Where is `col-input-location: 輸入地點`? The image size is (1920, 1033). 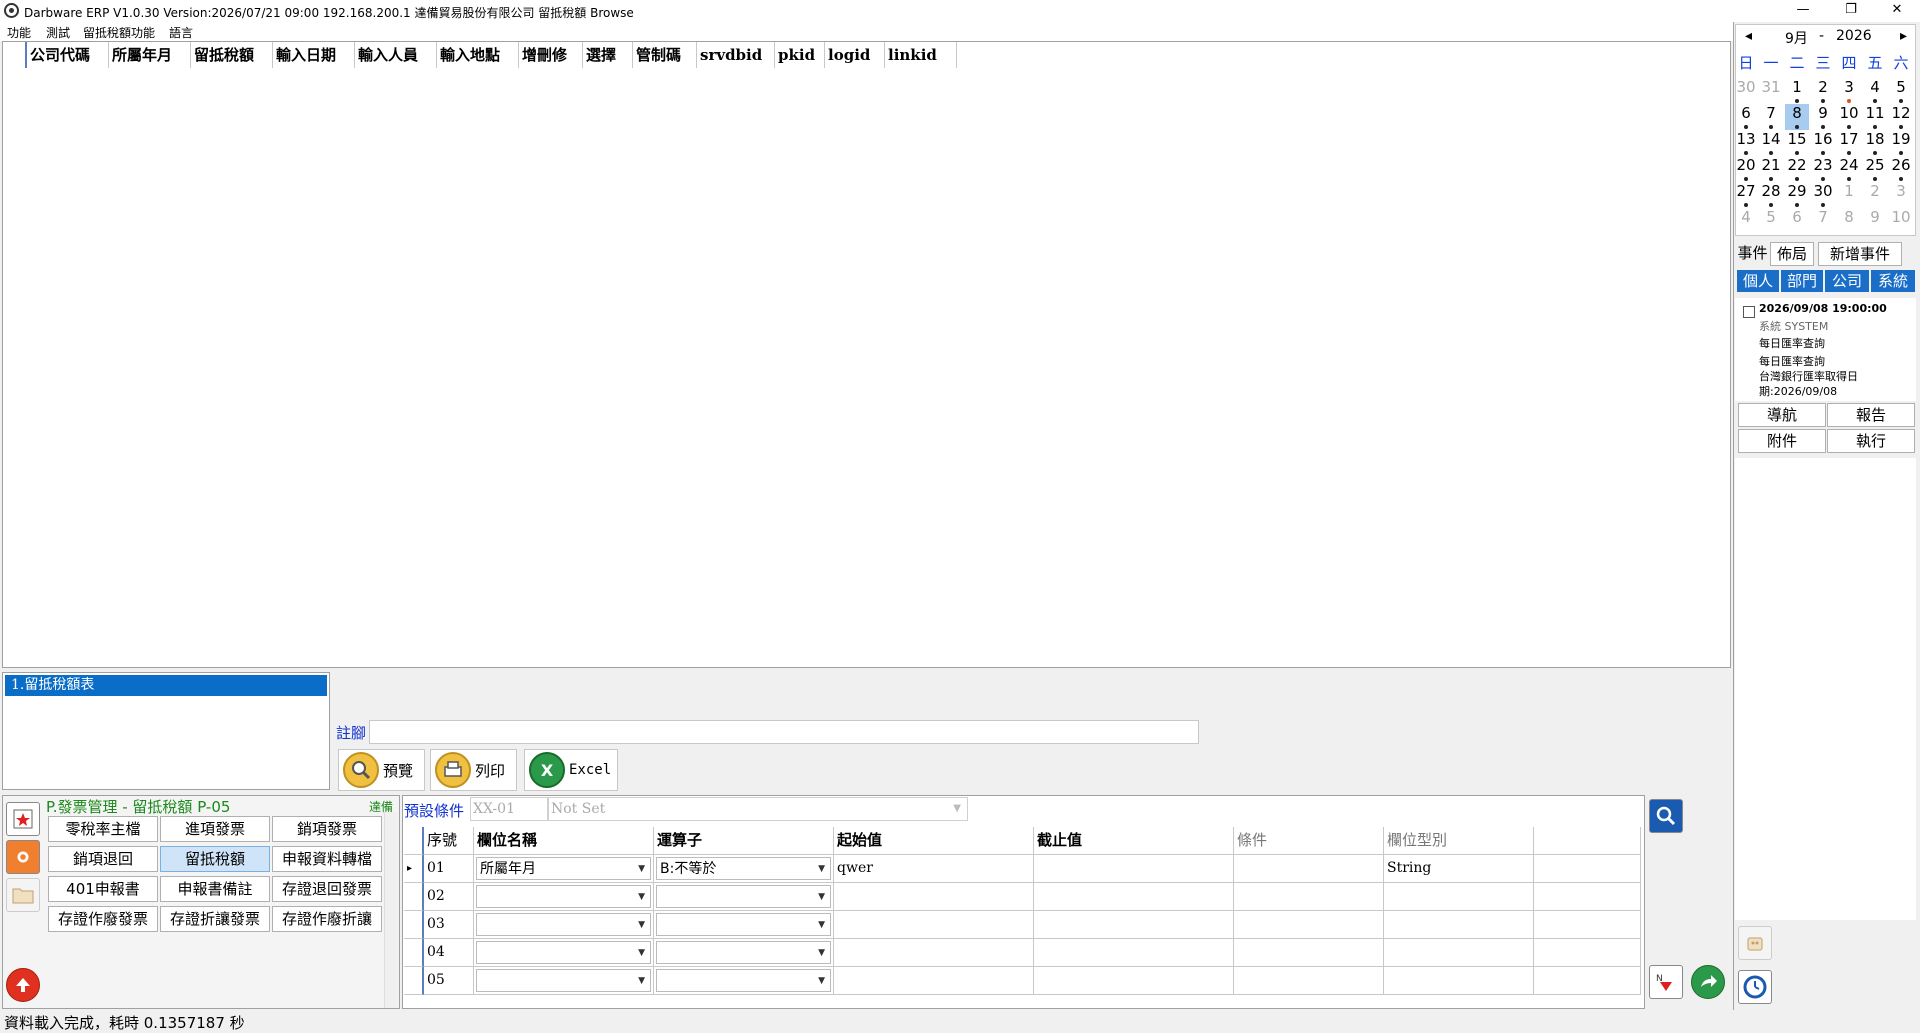
col-input-location: 輸入地點 is located at coordinates (478, 55).